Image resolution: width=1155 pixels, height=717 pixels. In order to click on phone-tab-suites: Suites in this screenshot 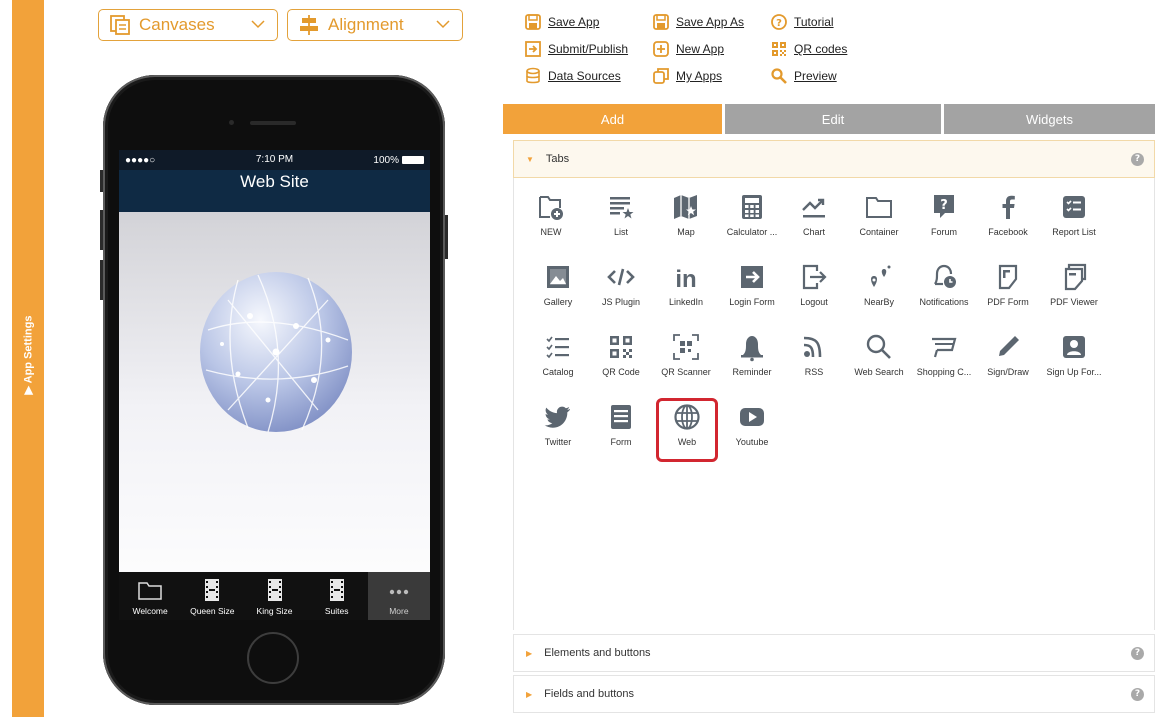, I will do `click(337, 596)`.